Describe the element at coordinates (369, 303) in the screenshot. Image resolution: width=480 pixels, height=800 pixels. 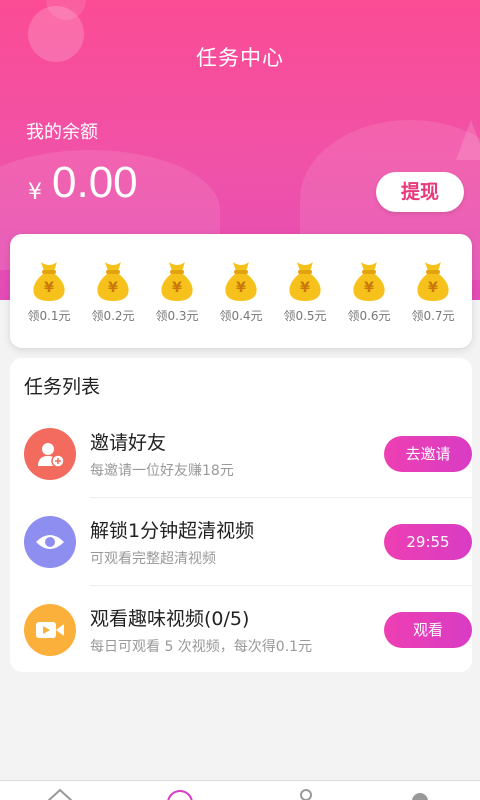
I see `reward-item: ¥ 领0.6元` at that location.